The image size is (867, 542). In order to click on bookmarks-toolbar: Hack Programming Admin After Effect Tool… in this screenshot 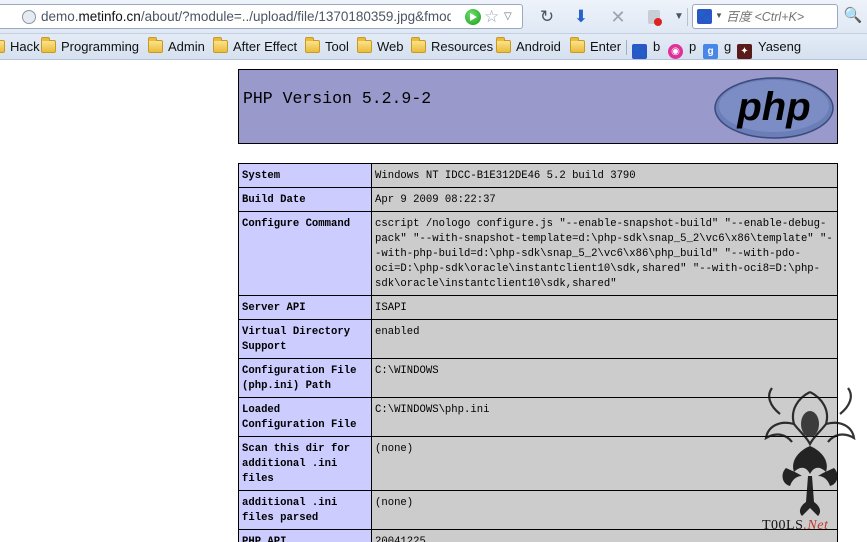, I will do `click(433, 47)`.